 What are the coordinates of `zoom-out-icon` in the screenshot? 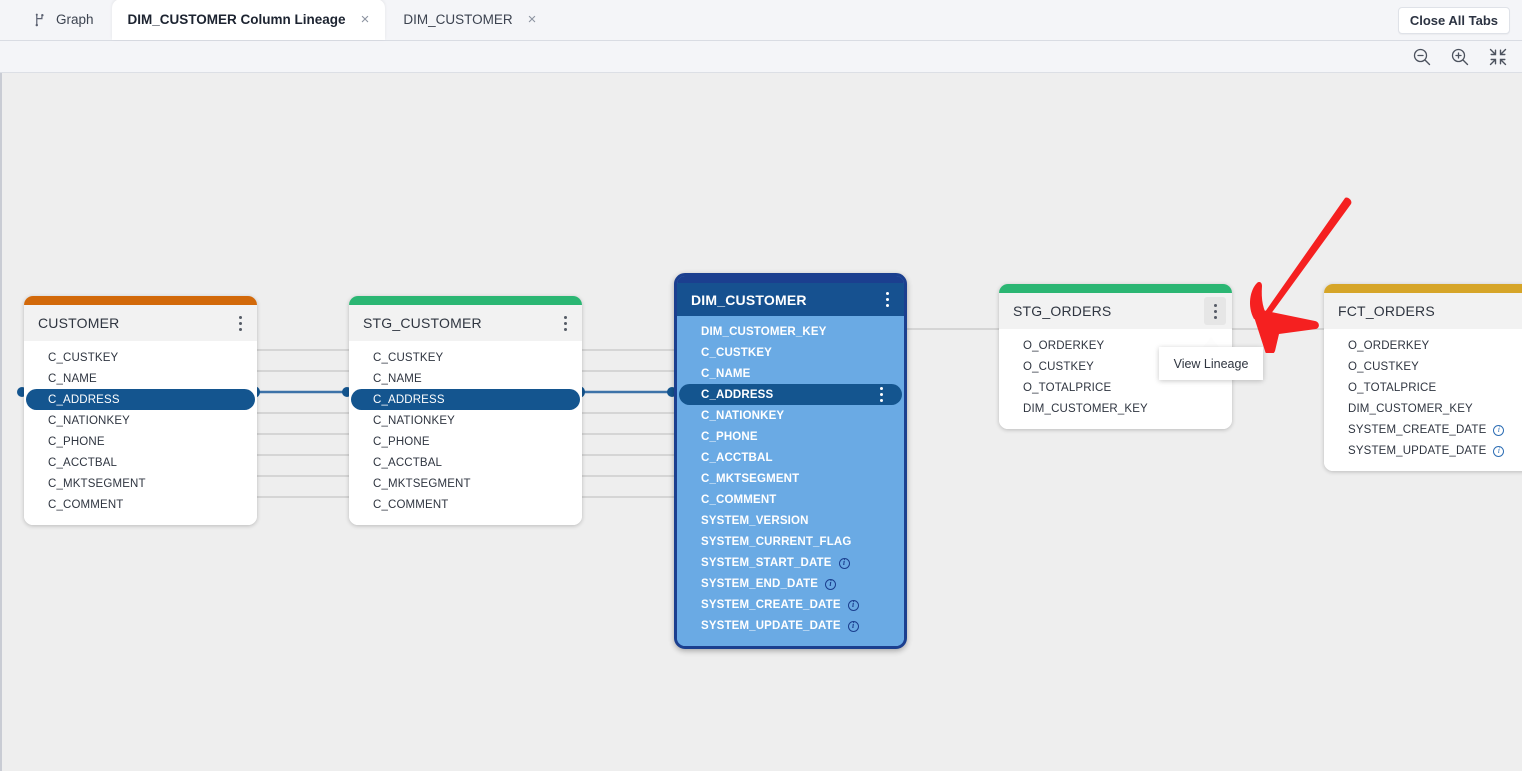 It's located at (1422, 57).